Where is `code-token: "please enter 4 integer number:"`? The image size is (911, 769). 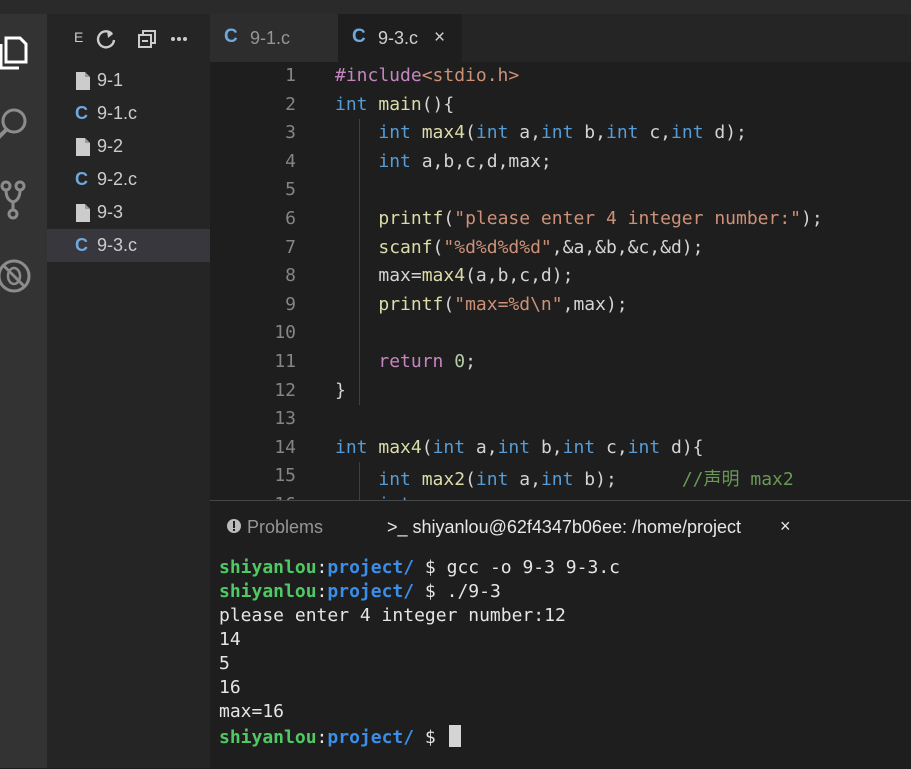
code-token: "please enter 4 integer number:" is located at coordinates (628, 218).